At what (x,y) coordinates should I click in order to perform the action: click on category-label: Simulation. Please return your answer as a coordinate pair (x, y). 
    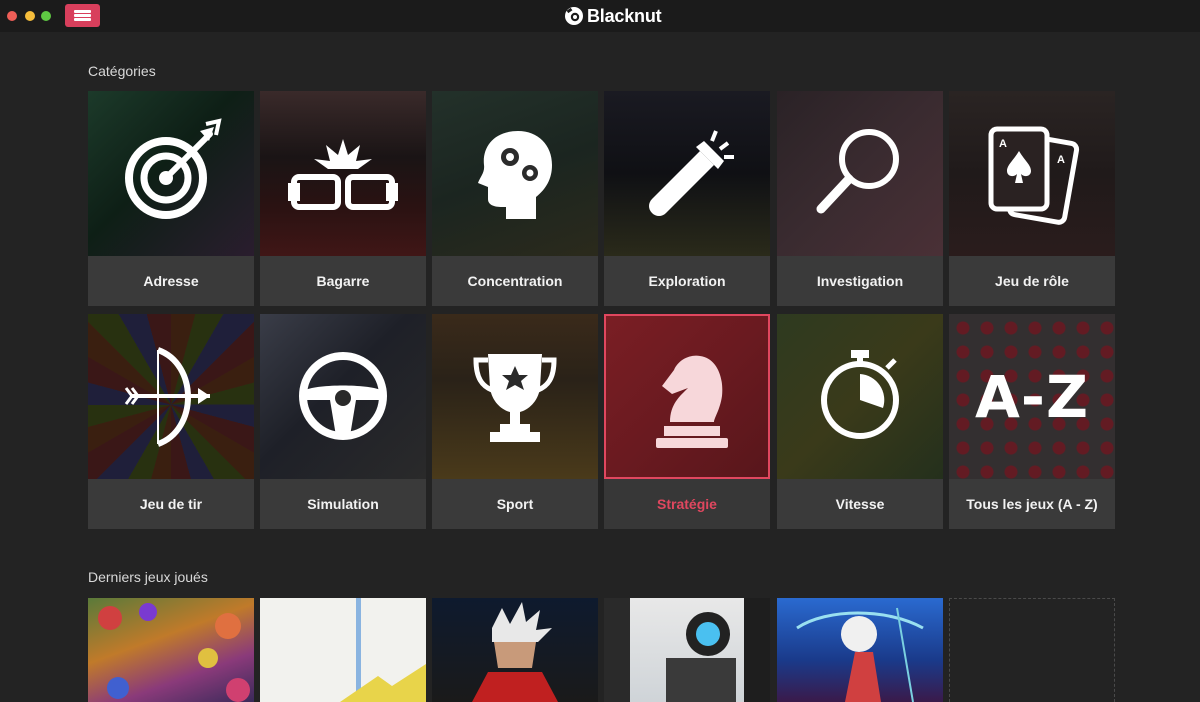
    Looking at the image, I should click on (343, 504).